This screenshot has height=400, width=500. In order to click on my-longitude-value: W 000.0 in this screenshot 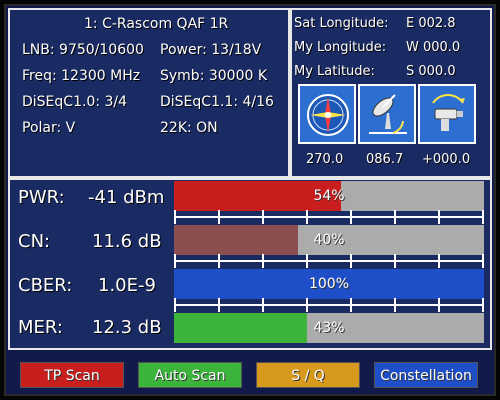, I will do `click(433, 47)`.